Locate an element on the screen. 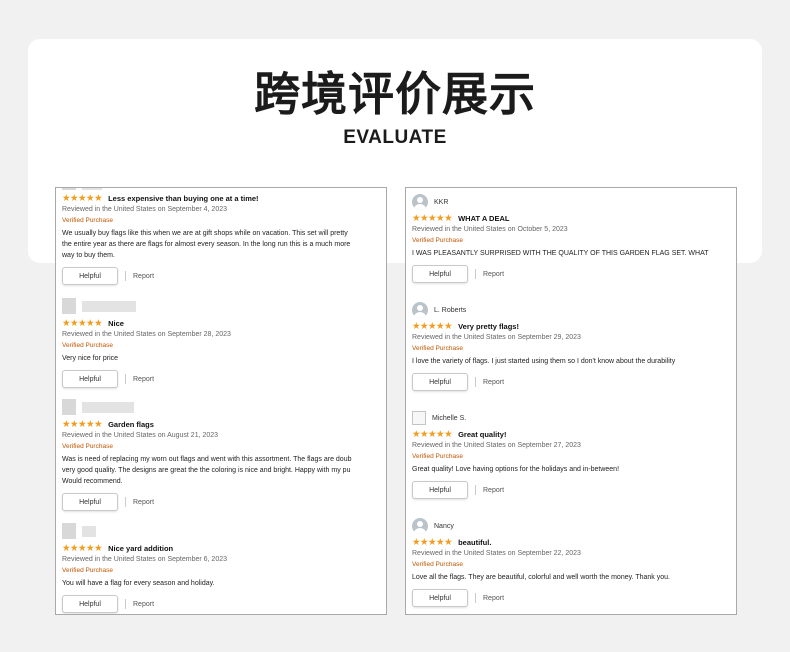 The height and width of the screenshot is (652, 790). review-title-line: ★★★★★ Great quality! is located at coordinates (574, 434).